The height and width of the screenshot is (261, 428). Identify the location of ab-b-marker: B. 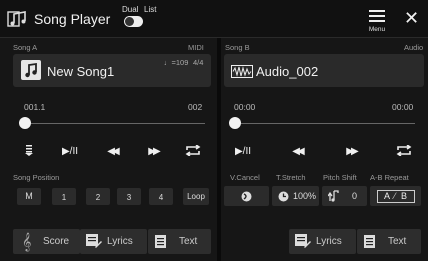
(404, 196).